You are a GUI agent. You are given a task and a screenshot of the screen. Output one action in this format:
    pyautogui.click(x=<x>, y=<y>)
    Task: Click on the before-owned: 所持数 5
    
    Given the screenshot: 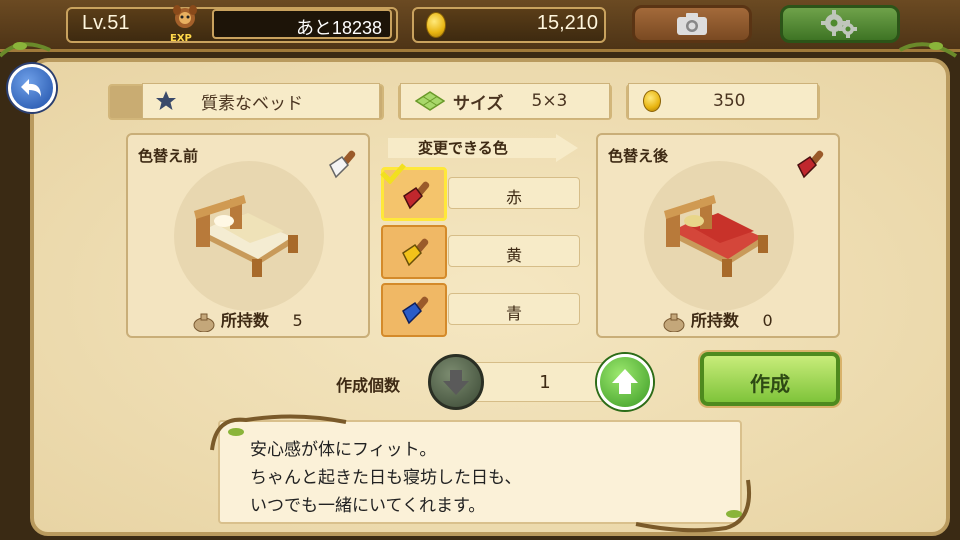 What is the action you would take?
    pyautogui.click(x=248, y=319)
    